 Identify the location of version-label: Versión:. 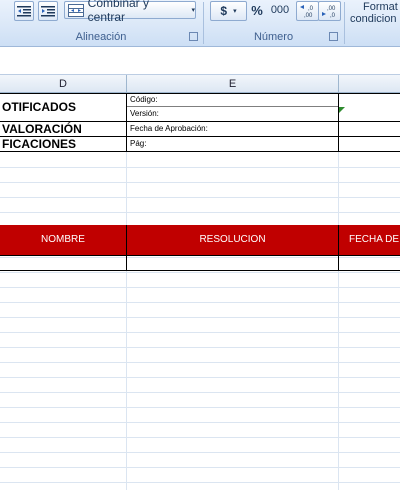
(144, 113).